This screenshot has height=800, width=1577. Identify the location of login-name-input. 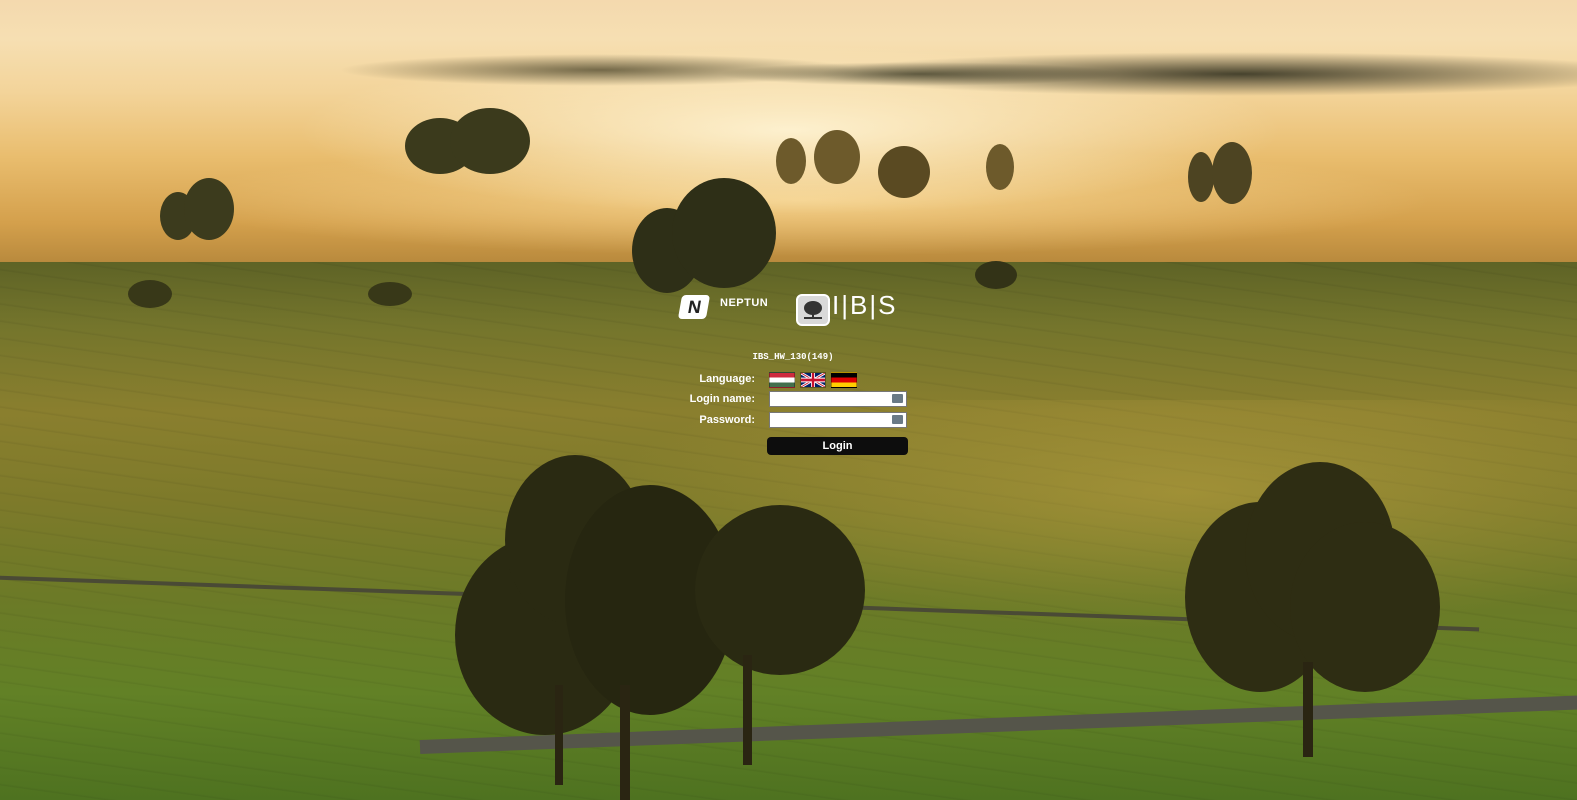
(831, 402).